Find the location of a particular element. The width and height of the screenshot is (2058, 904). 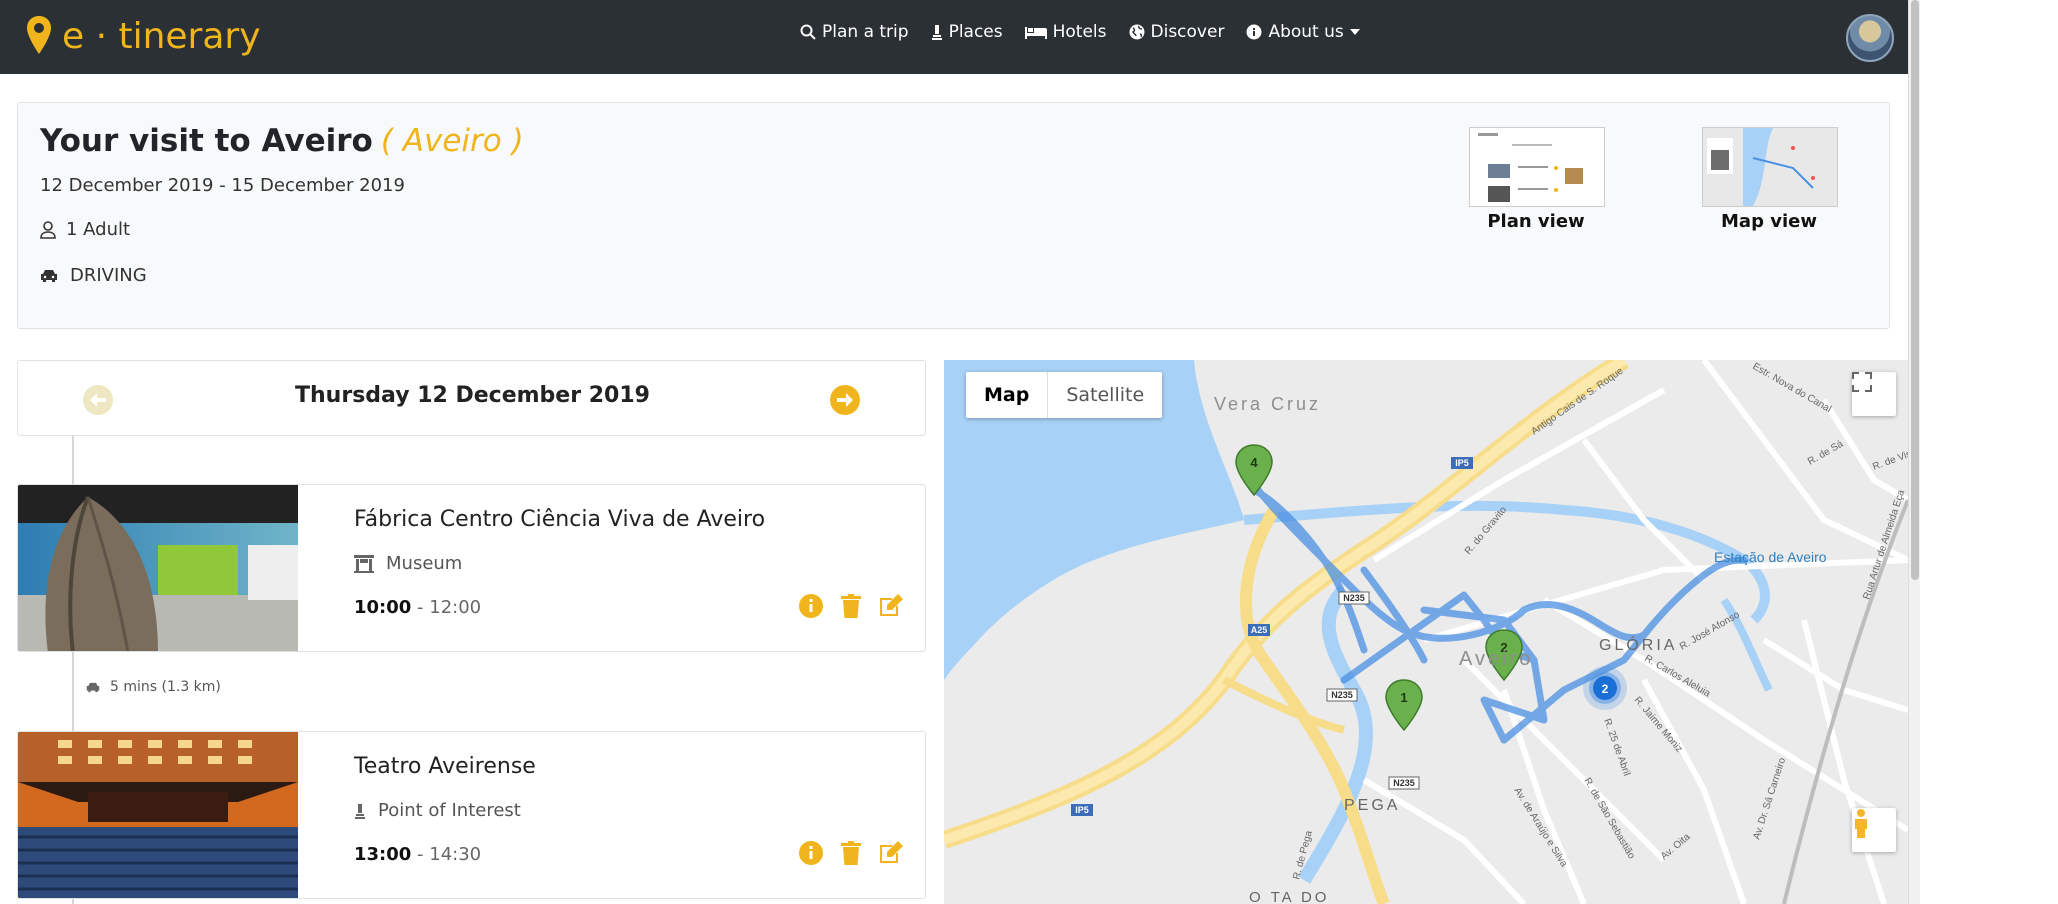

nav-about-us-label: About us is located at coordinates (1306, 32).